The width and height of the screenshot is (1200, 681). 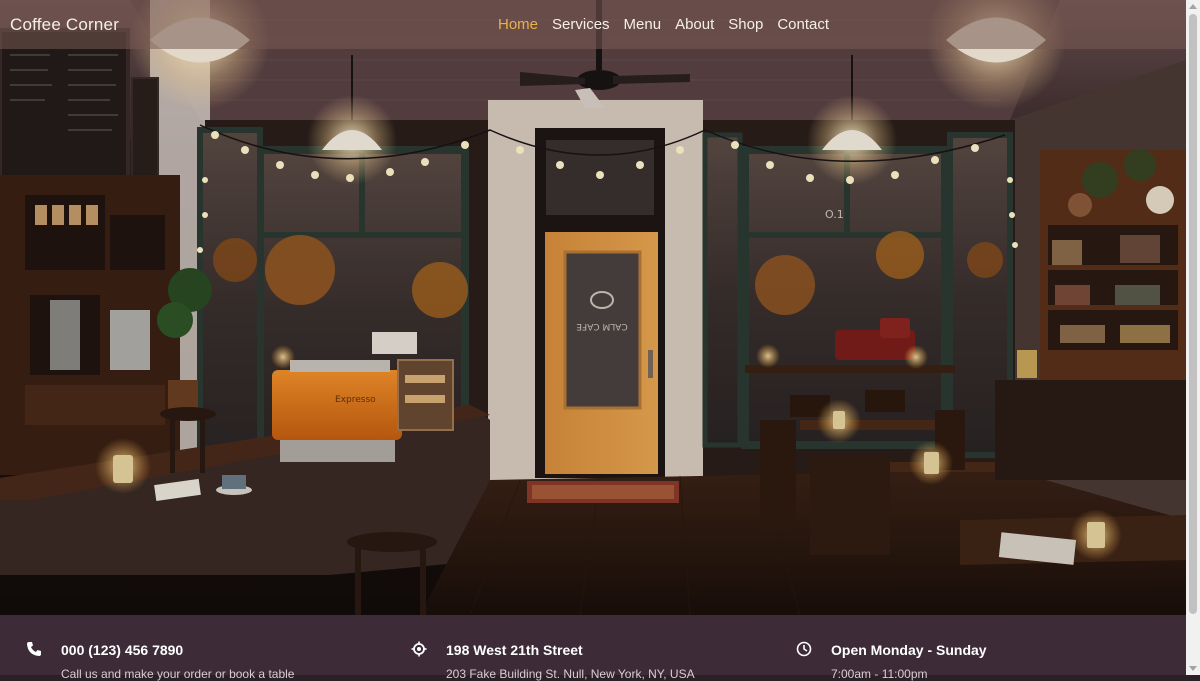 I want to click on info-phone-title: 000 (123) 456 7890, so click(x=122, y=650).